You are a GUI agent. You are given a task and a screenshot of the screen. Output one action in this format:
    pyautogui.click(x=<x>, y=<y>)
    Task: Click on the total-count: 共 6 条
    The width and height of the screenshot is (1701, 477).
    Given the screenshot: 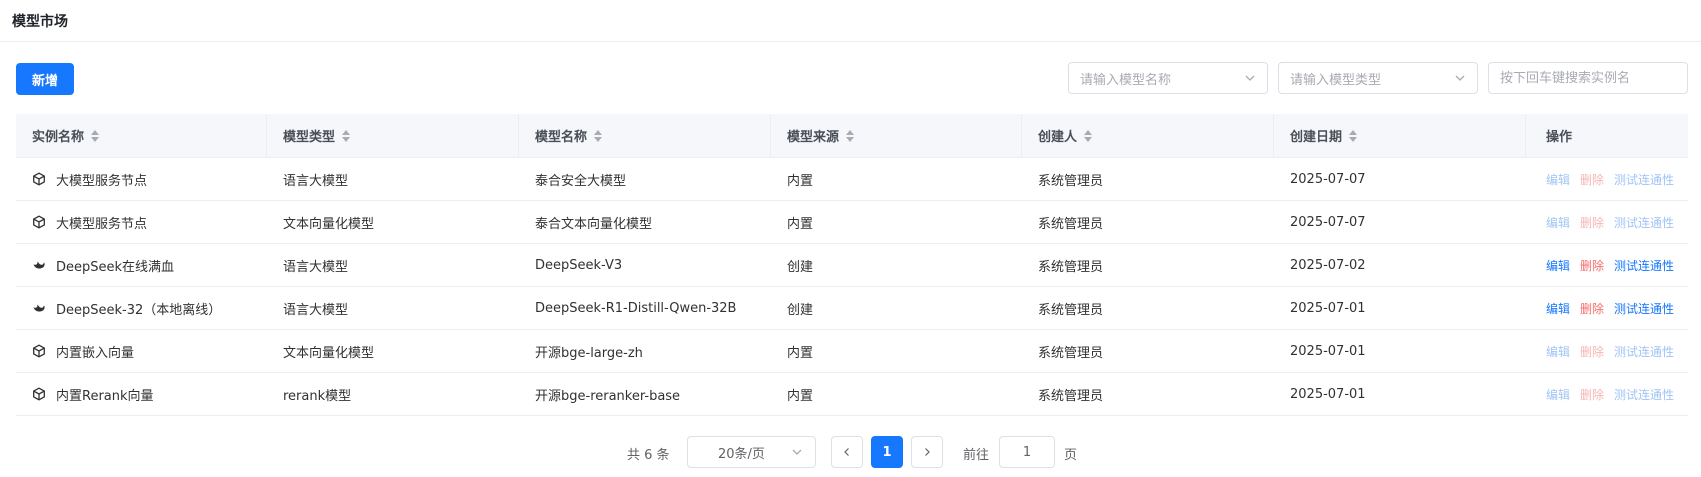 What is the action you would take?
    pyautogui.click(x=648, y=455)
    